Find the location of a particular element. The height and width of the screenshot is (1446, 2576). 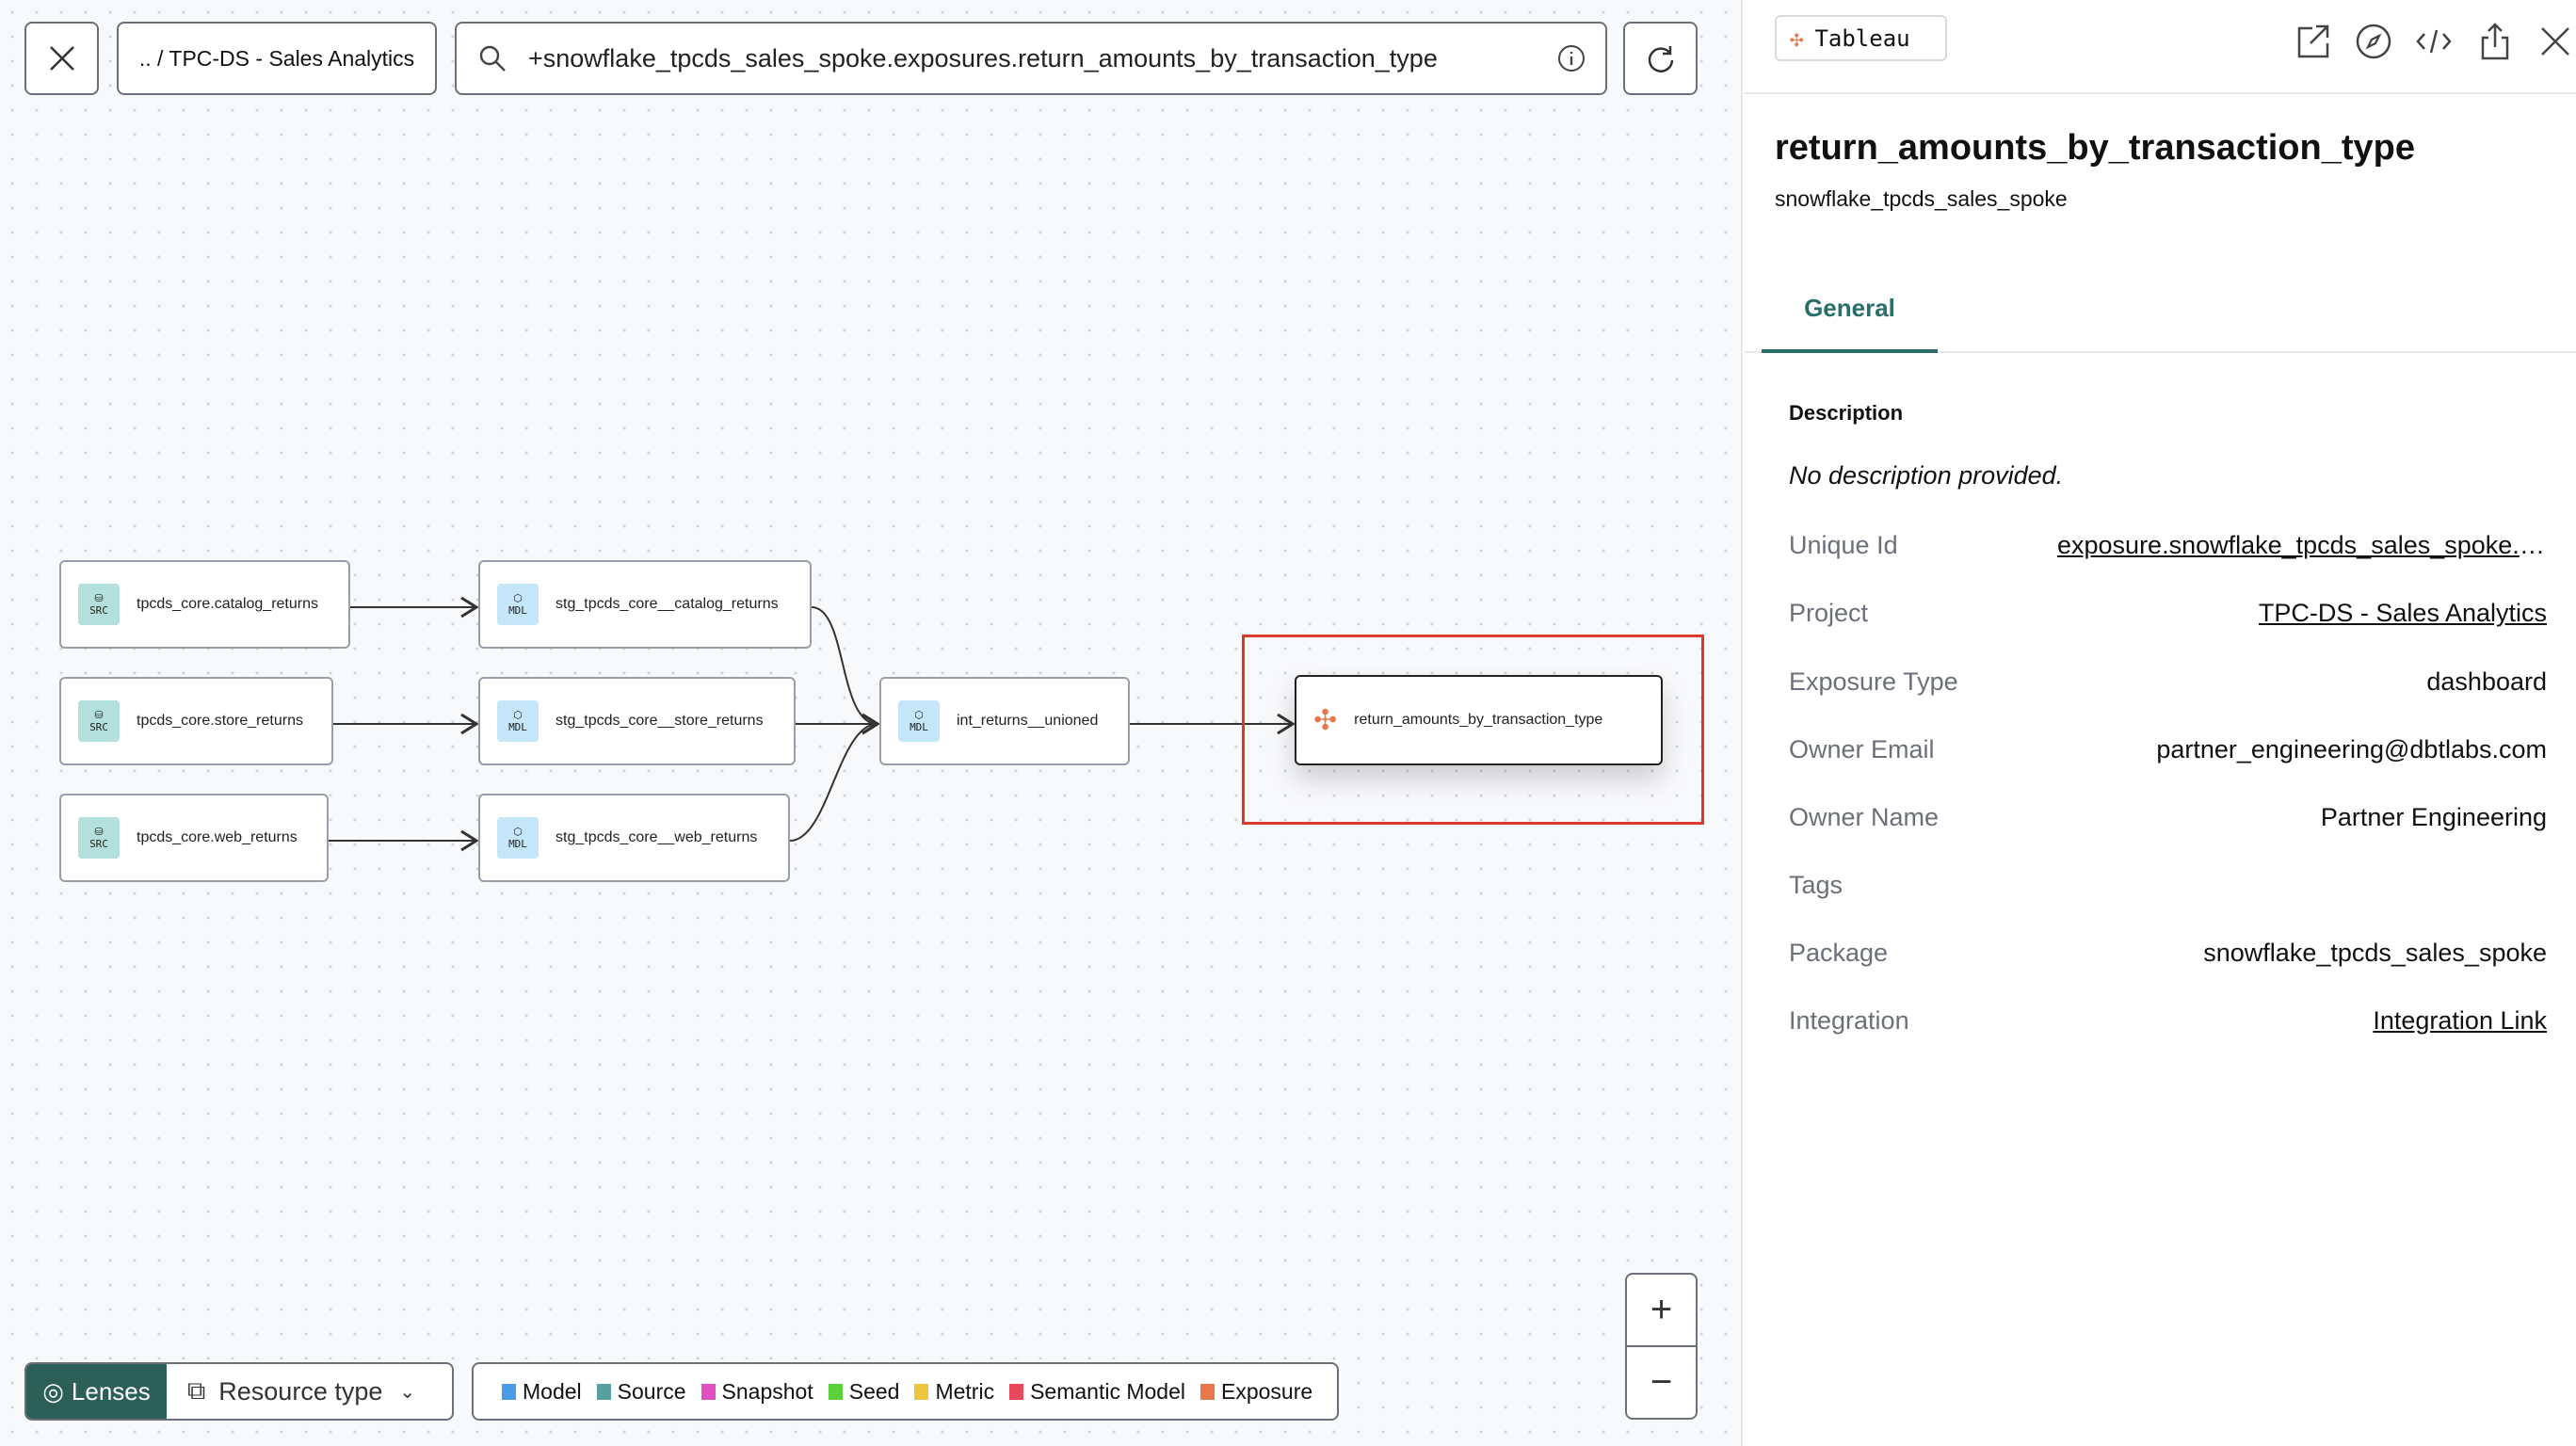

node-label: tpcds_core.store_returns is located at coordinates (220, 721).